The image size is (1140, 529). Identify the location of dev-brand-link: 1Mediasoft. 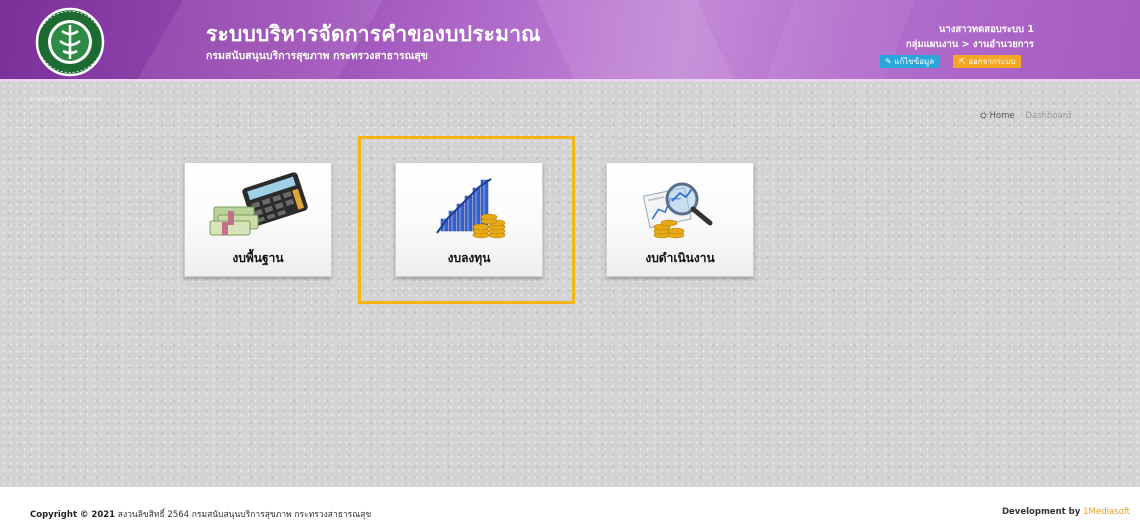
(1106, 512).